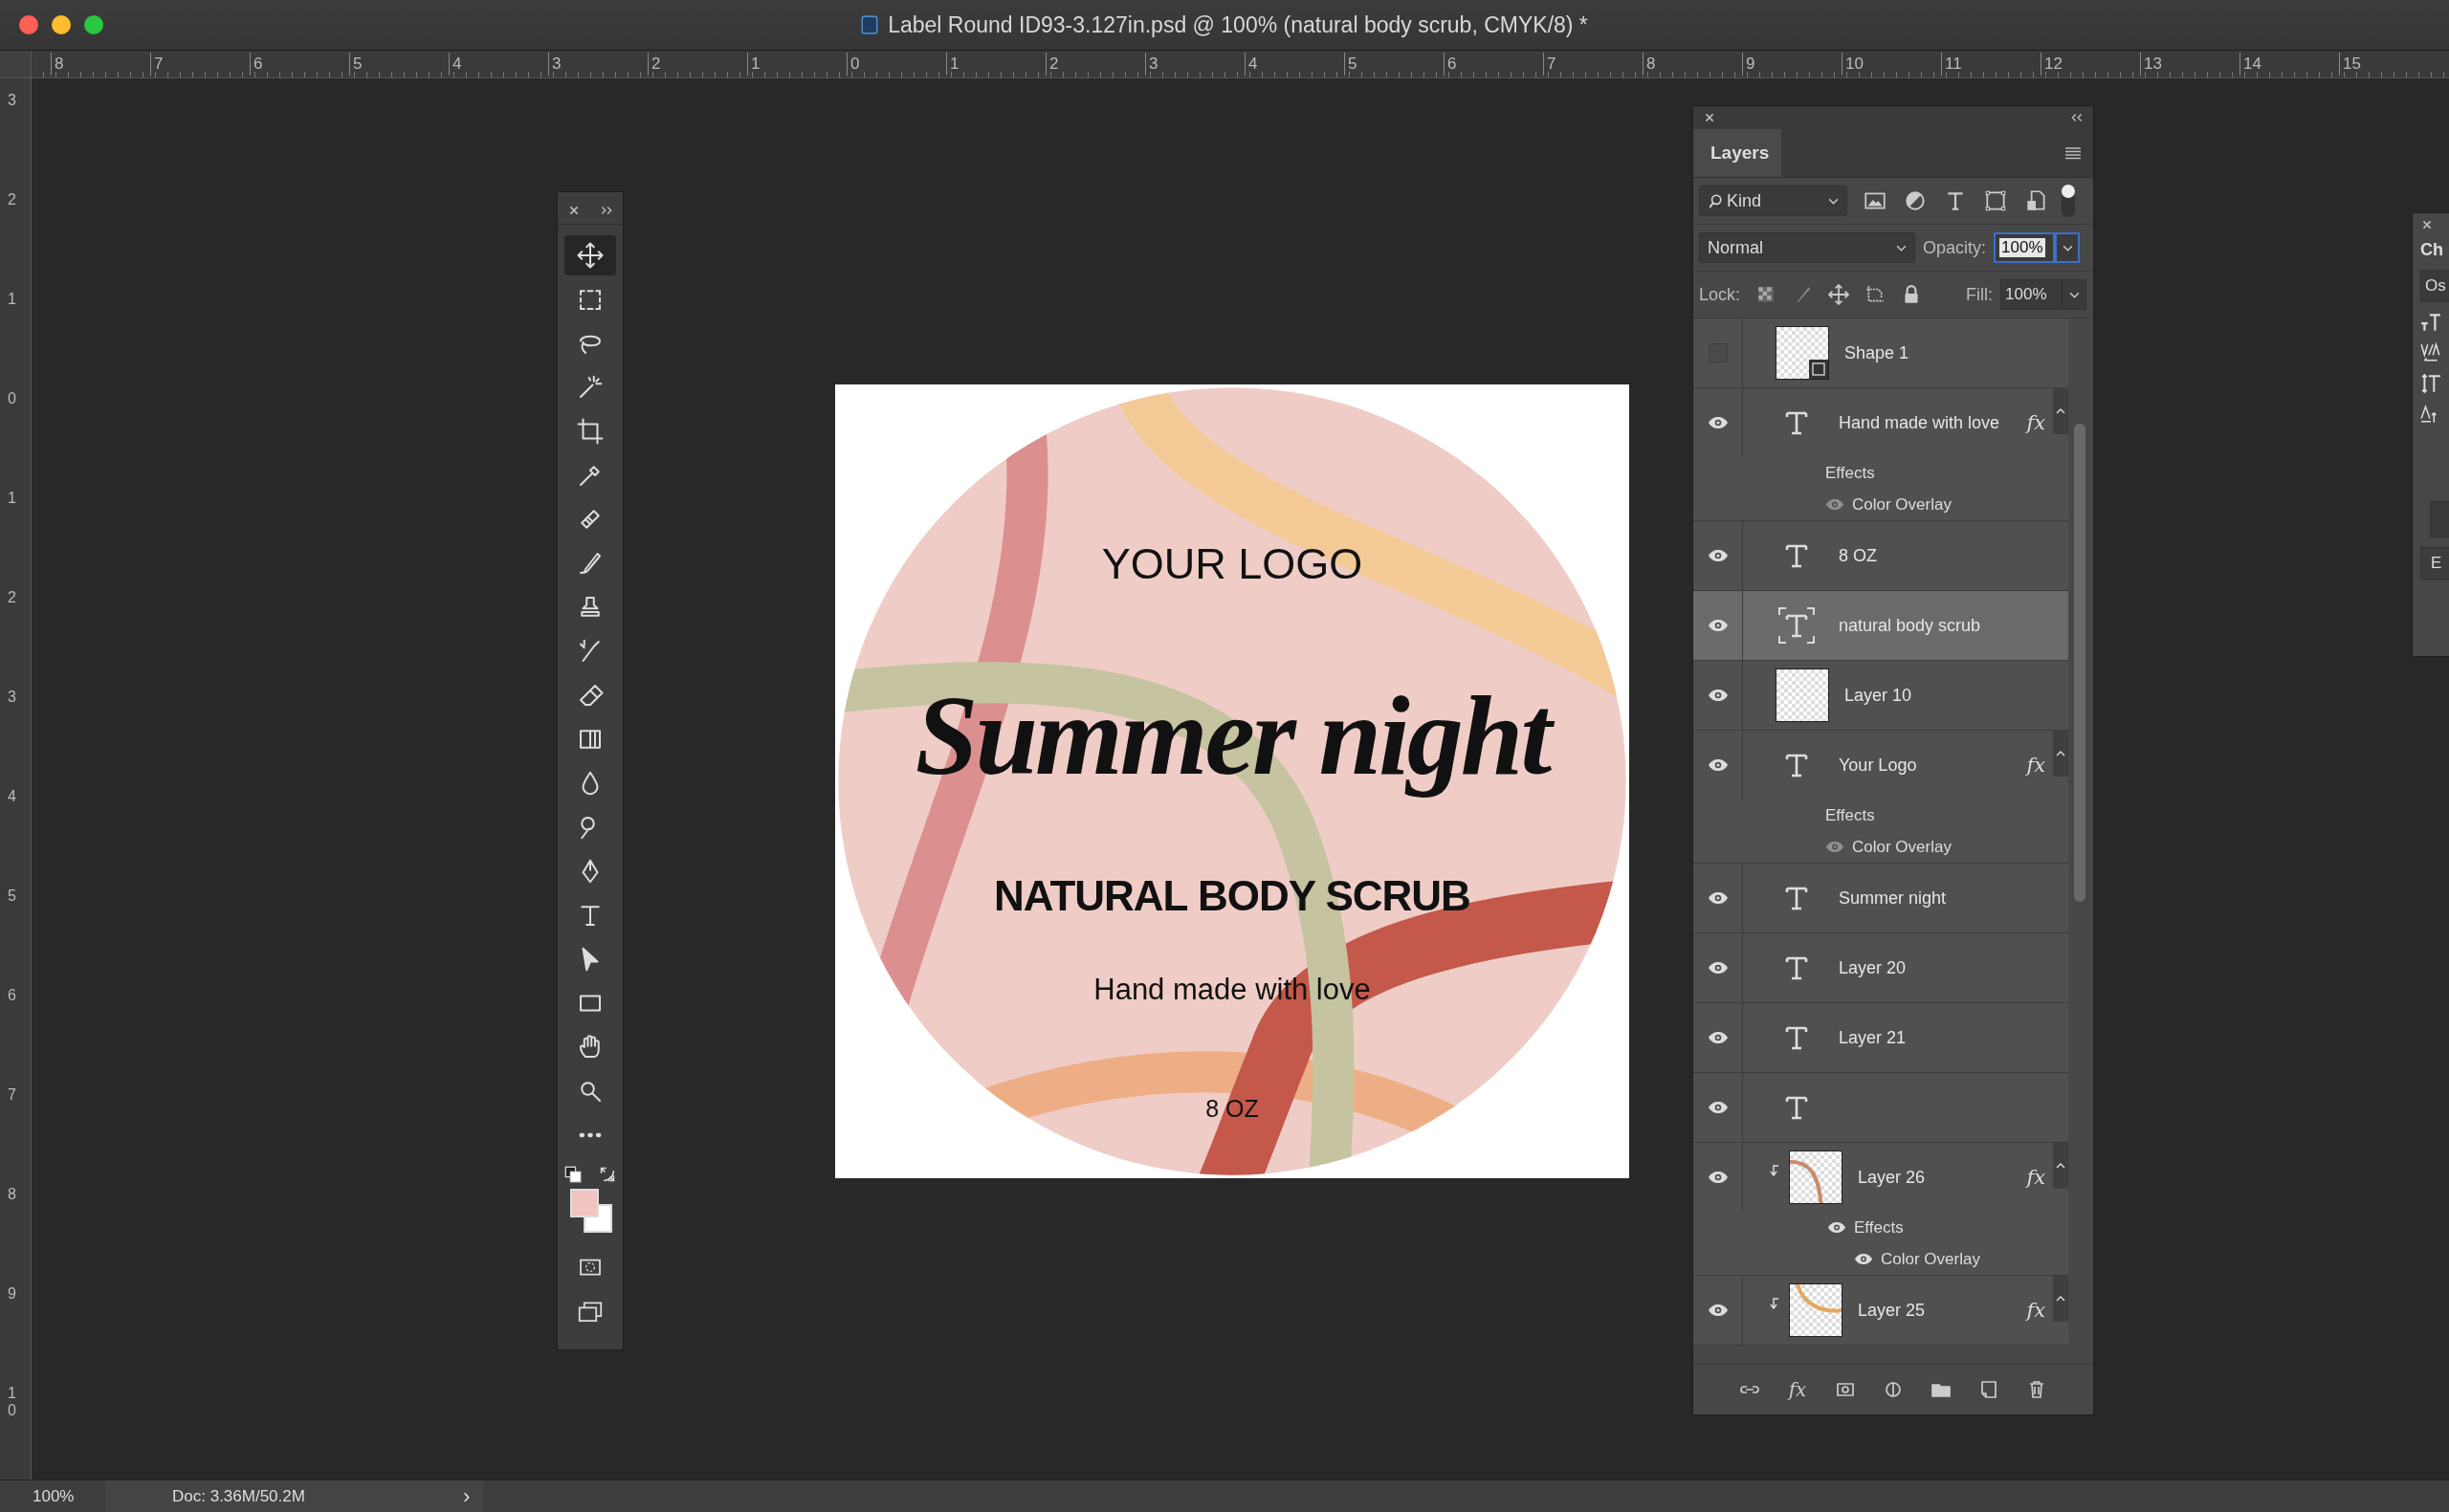  I want to click on status-menu-button: ›, so click(467, 1496).